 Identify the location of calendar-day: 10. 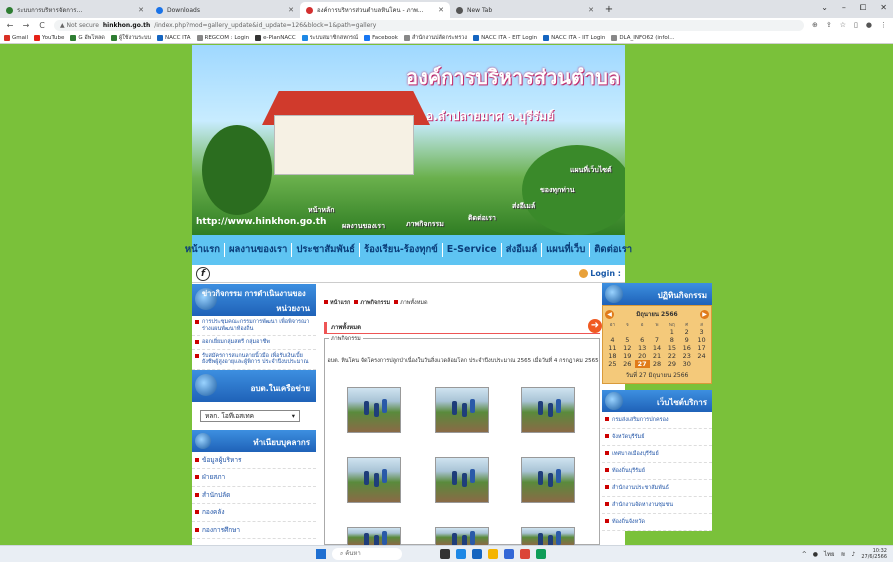
(701, 340).